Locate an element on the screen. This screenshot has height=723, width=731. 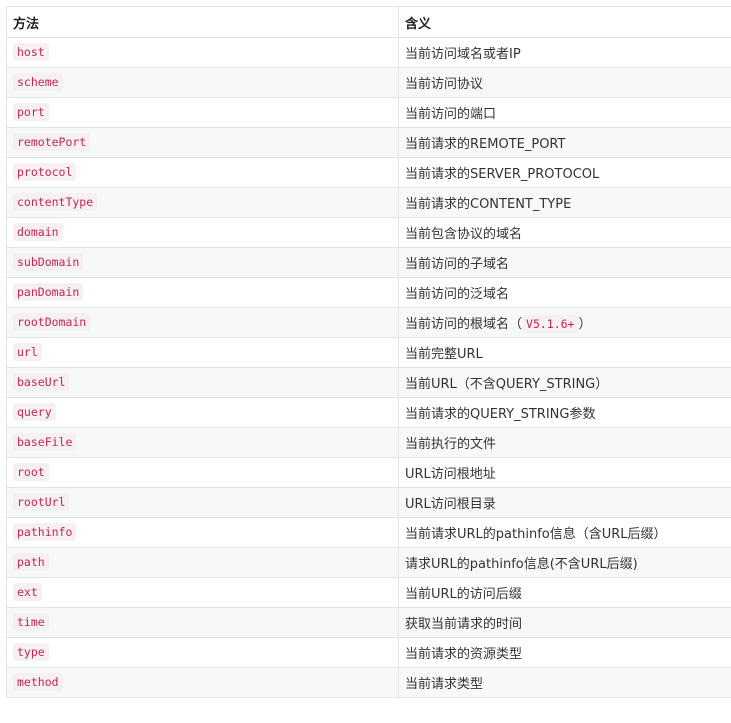
meaning-cell: 当前请求的资源类型 is located at coordinates (564, 652).